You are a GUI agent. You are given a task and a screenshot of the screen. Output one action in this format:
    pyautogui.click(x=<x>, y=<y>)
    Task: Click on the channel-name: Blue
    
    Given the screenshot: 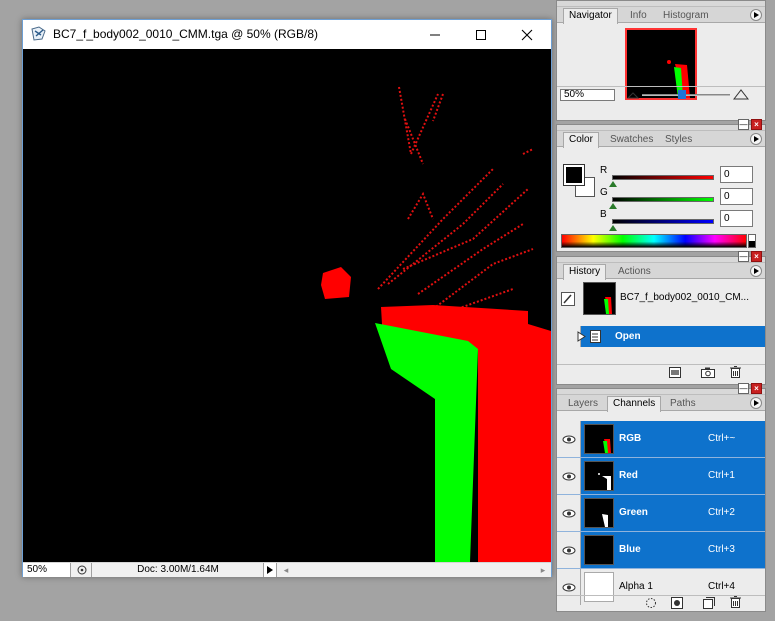 What is the action you would take?
    pyautogui.click(x=630, y=549)
    